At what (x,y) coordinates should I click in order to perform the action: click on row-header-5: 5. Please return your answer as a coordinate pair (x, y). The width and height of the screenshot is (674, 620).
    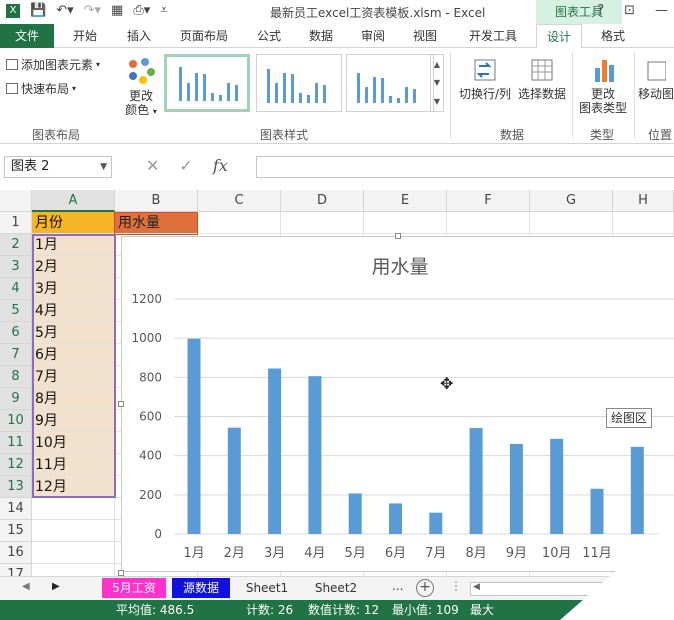
    Looking at the image, I should click on (16, 311).